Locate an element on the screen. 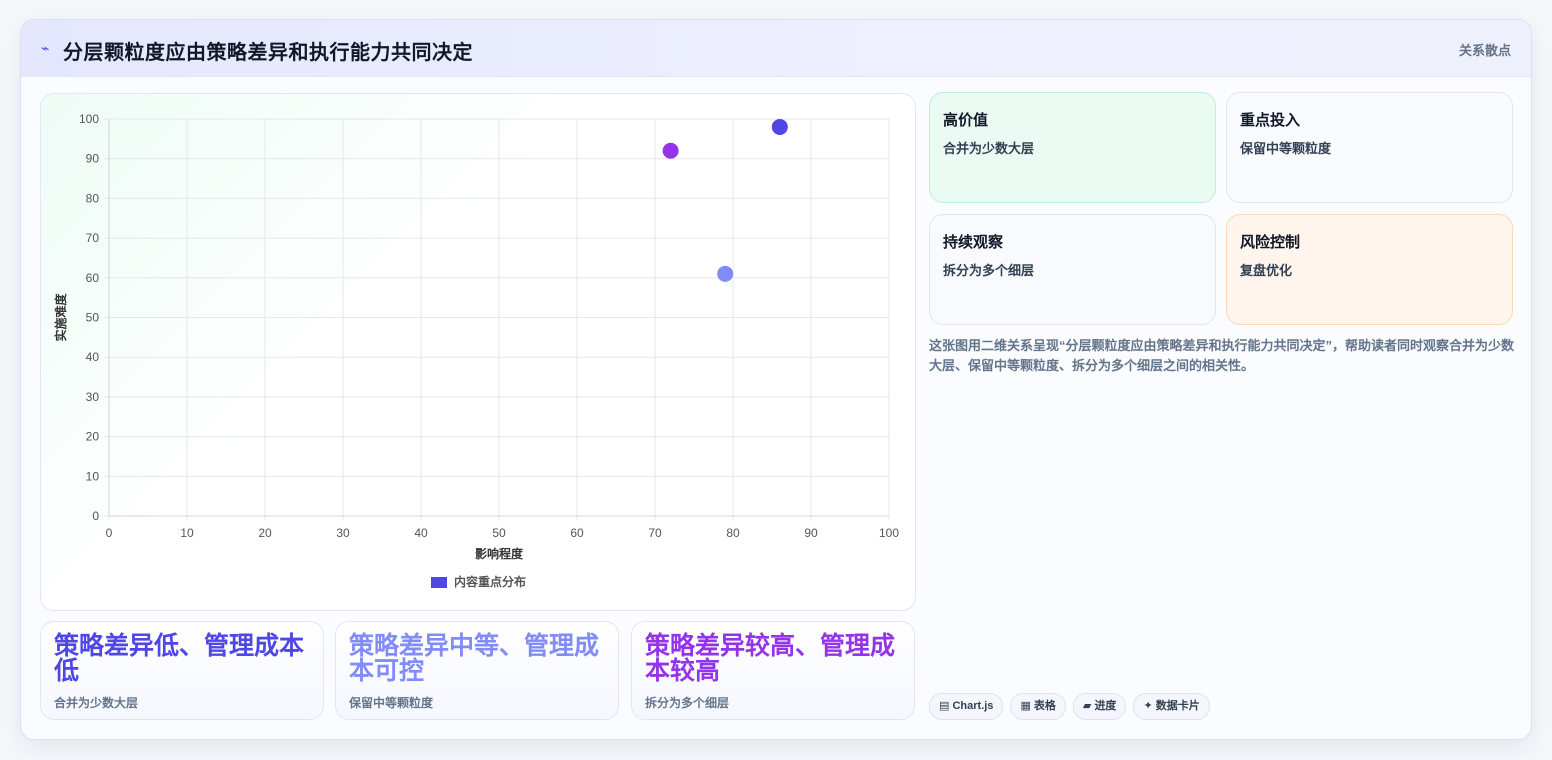 This screenshot has height=760, width=1552. stat-subtitle: 拆分为多个细层 is located at coordinates (687, 703).